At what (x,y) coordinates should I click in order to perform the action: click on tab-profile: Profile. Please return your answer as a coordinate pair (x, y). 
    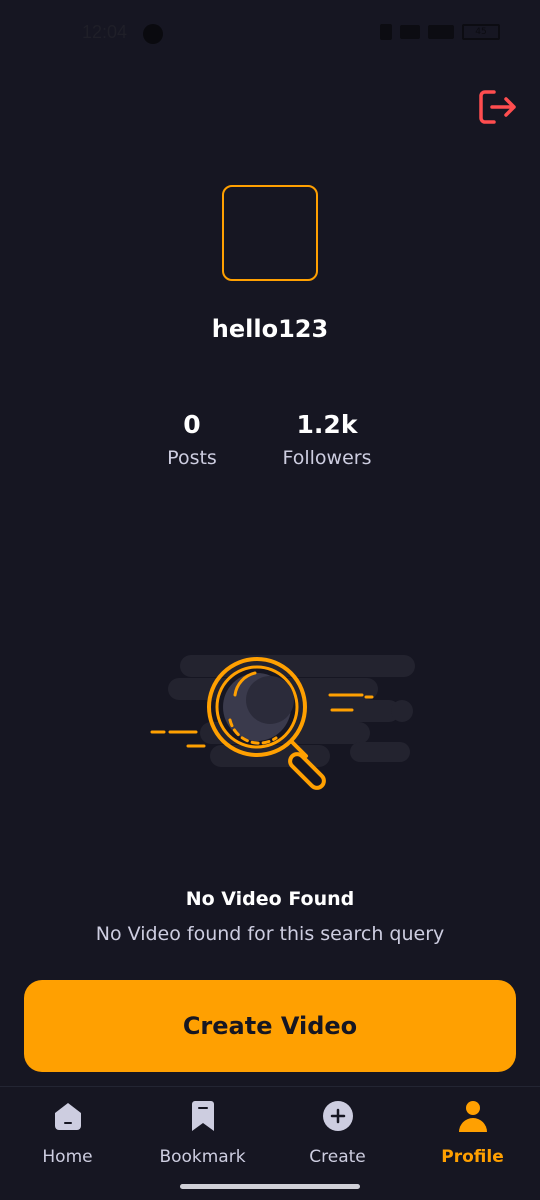
    Looking at the image, I should click on (472, 1132).